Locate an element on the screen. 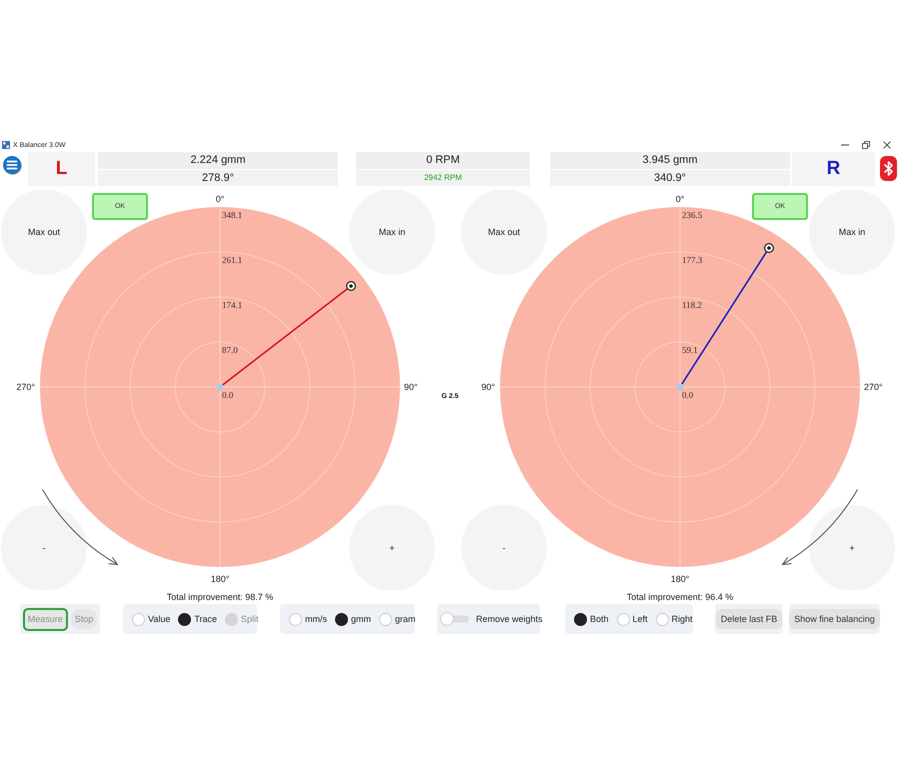 This screenshot has height=775, width=900. delete-button: Delete last FB is located at coordinates (749, 619).